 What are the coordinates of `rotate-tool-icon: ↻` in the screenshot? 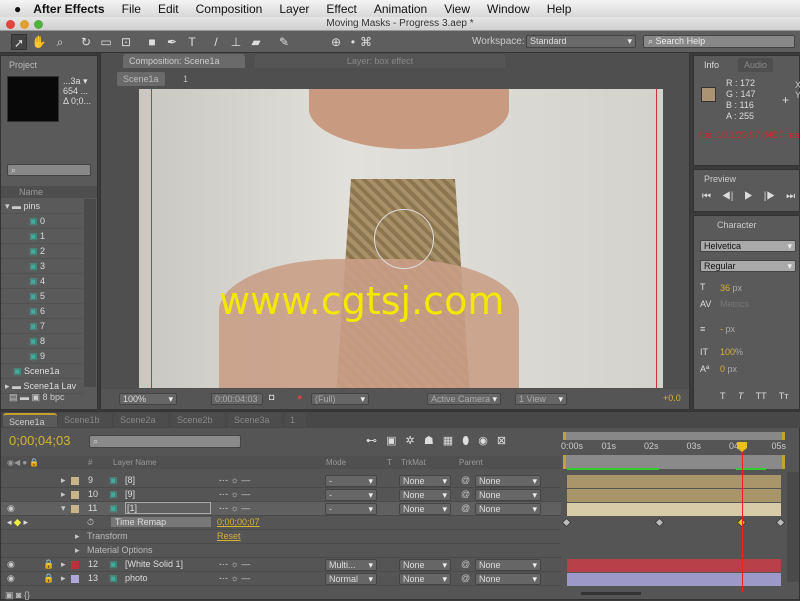 It's located at (86, 42).